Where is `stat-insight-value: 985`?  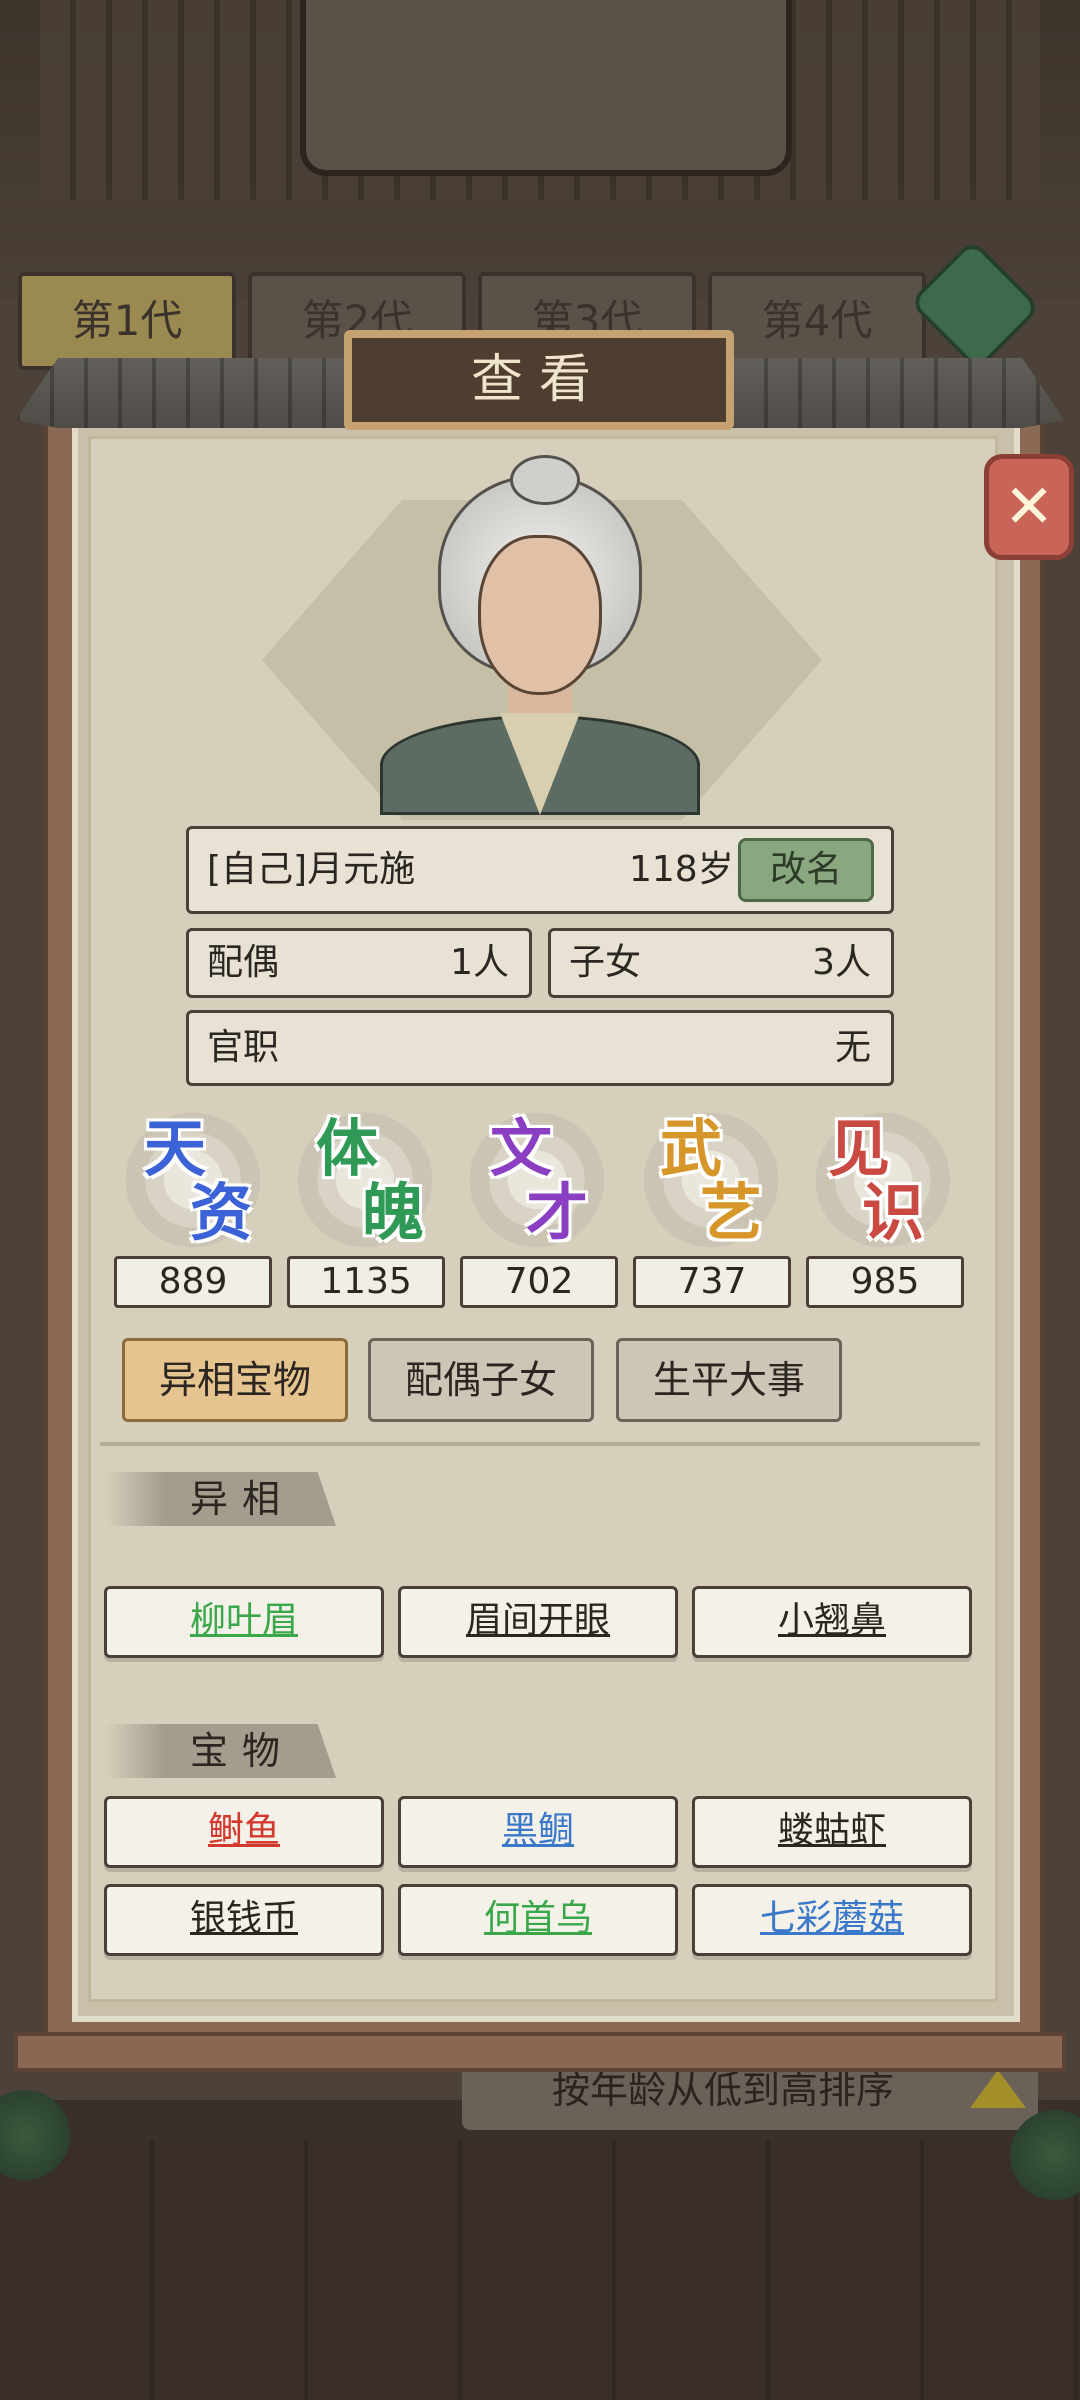 stat-insight-value: 985 is located at coordinates (885, 1282).